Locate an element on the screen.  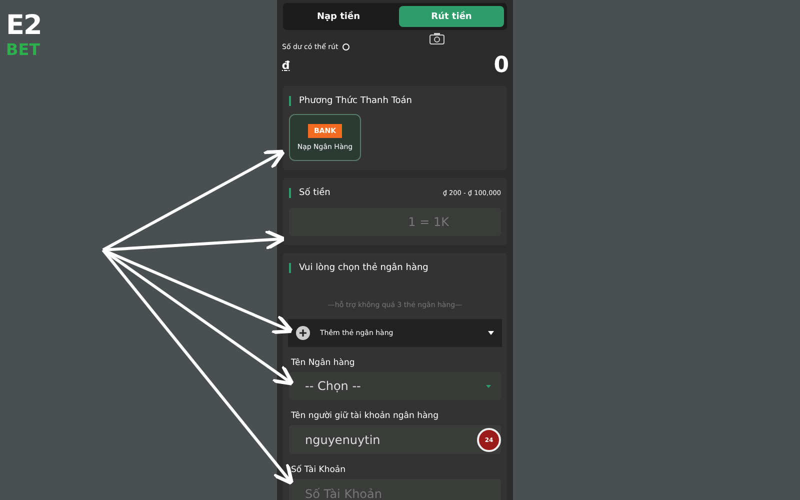
field-label: Tên người giữ tài khoản ngân hàng is located at coordinates (365, 416).